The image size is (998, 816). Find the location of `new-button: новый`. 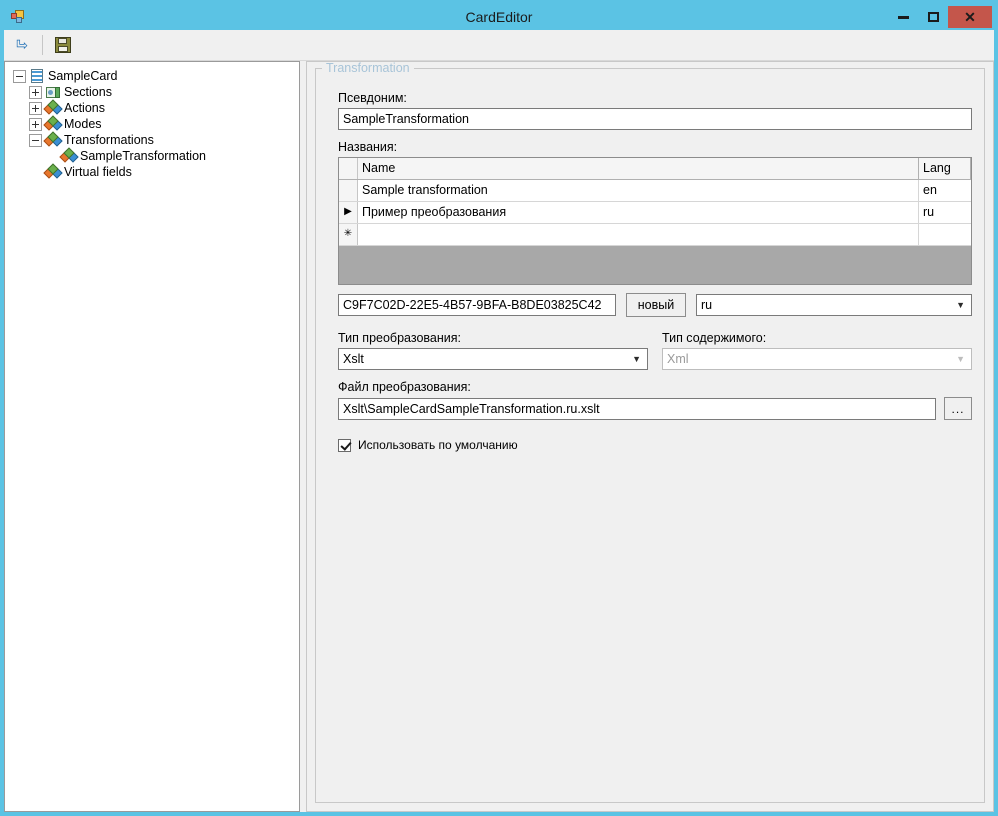

new-button: новый is located at coordinates (656, 305).